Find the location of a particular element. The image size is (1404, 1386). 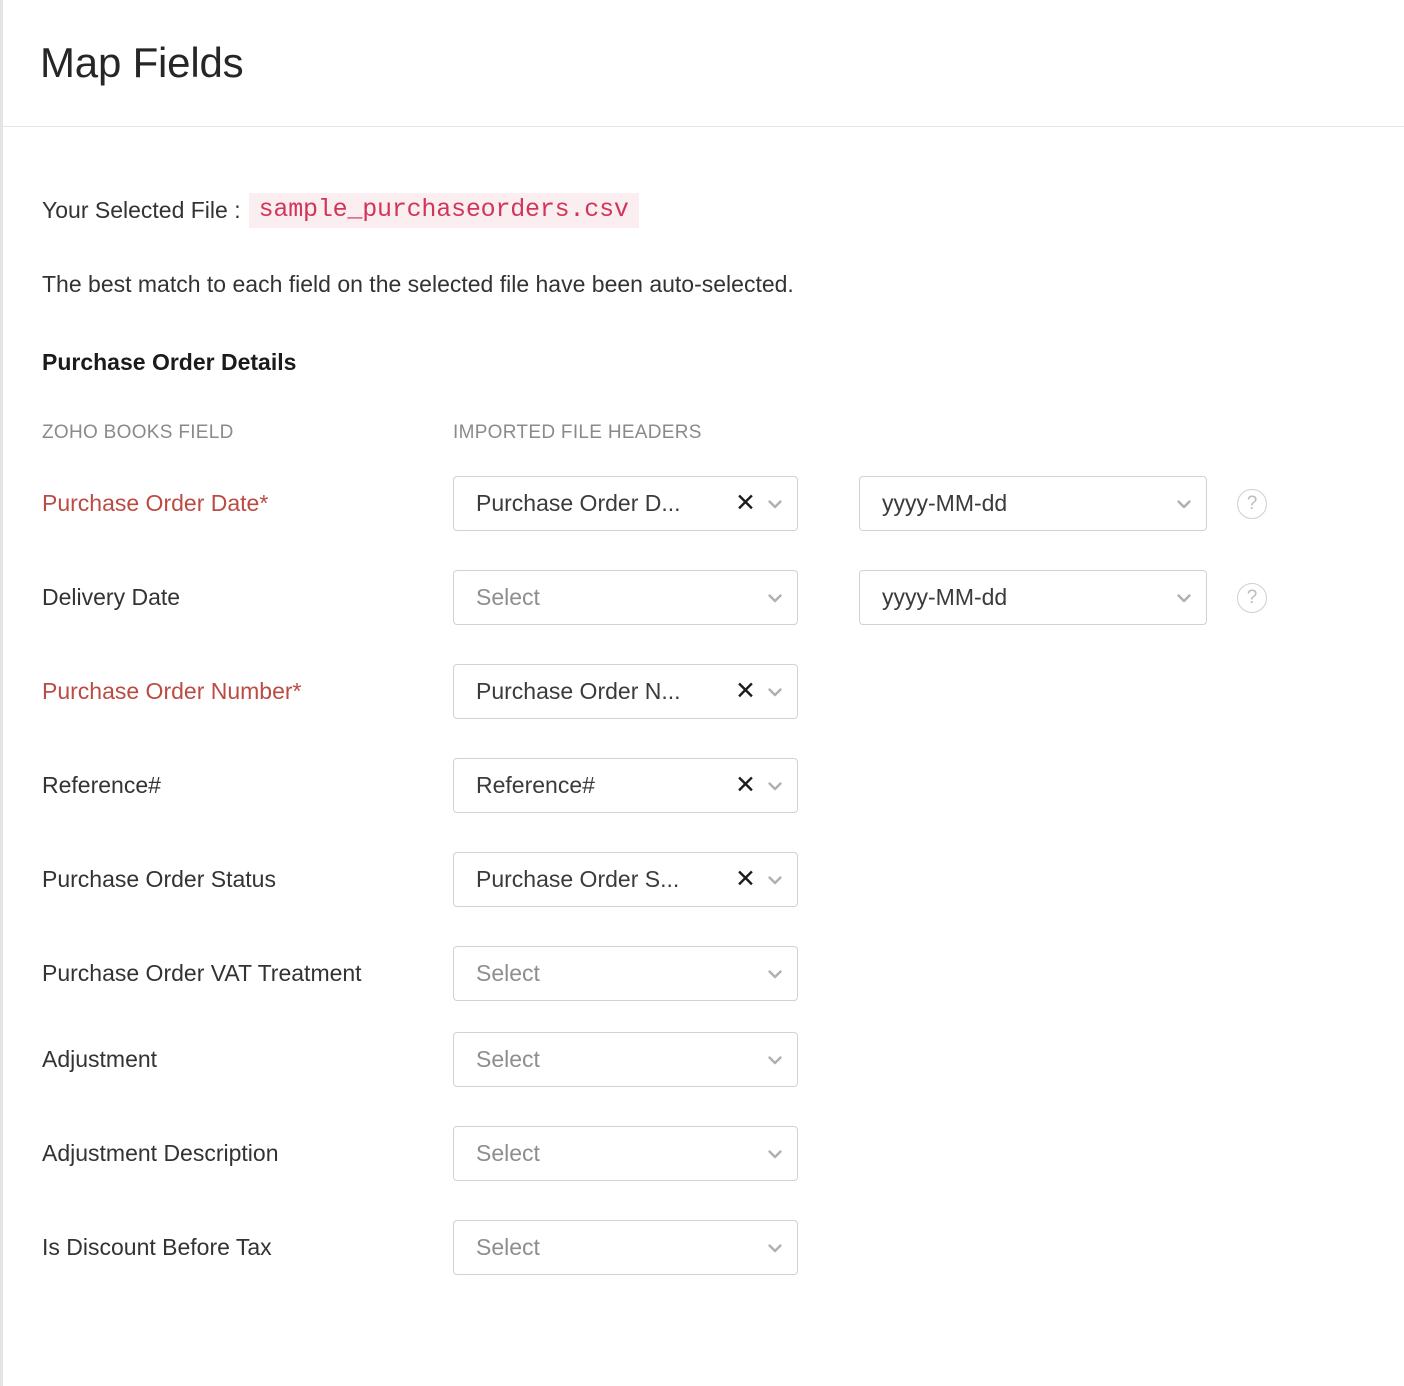

imported-header-select: Purchase Order D... ✕ is located at coordinates (625, 503).